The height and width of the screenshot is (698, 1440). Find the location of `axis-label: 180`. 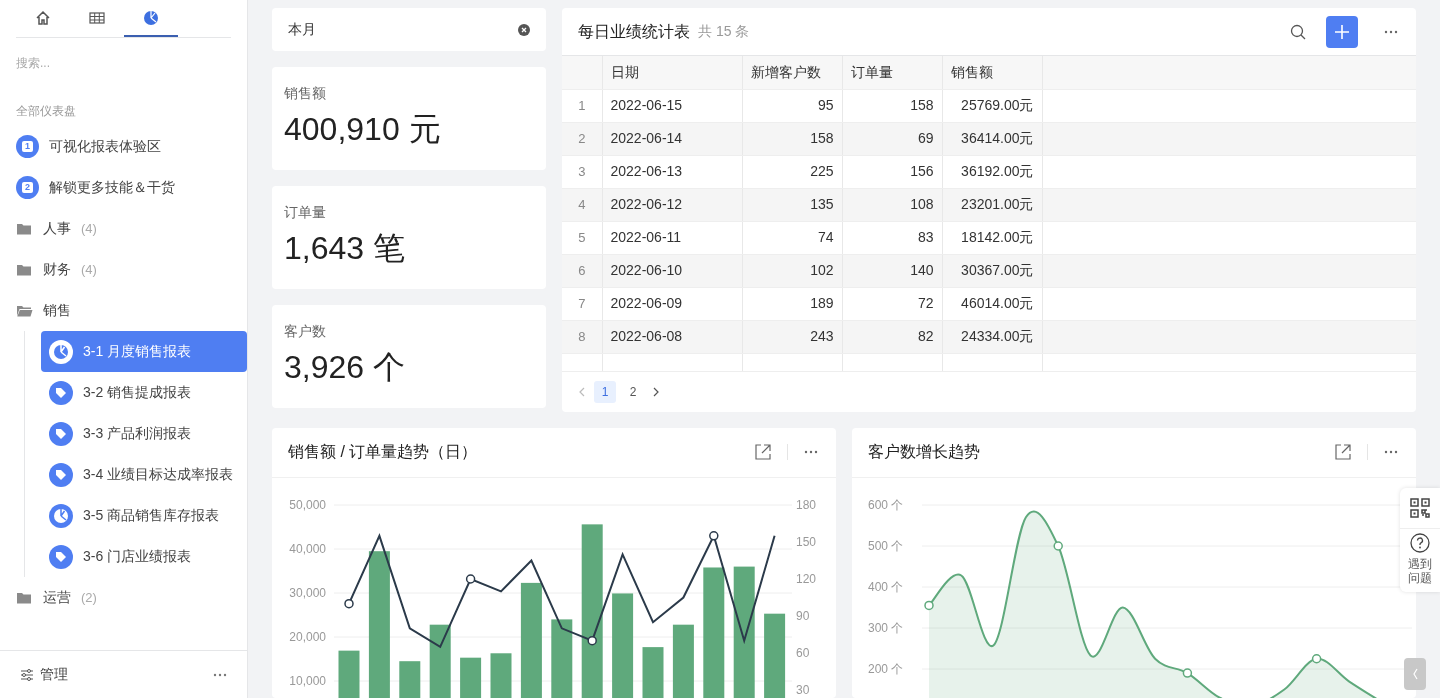

axis-label: 180 is located at coordinates (806, 504).